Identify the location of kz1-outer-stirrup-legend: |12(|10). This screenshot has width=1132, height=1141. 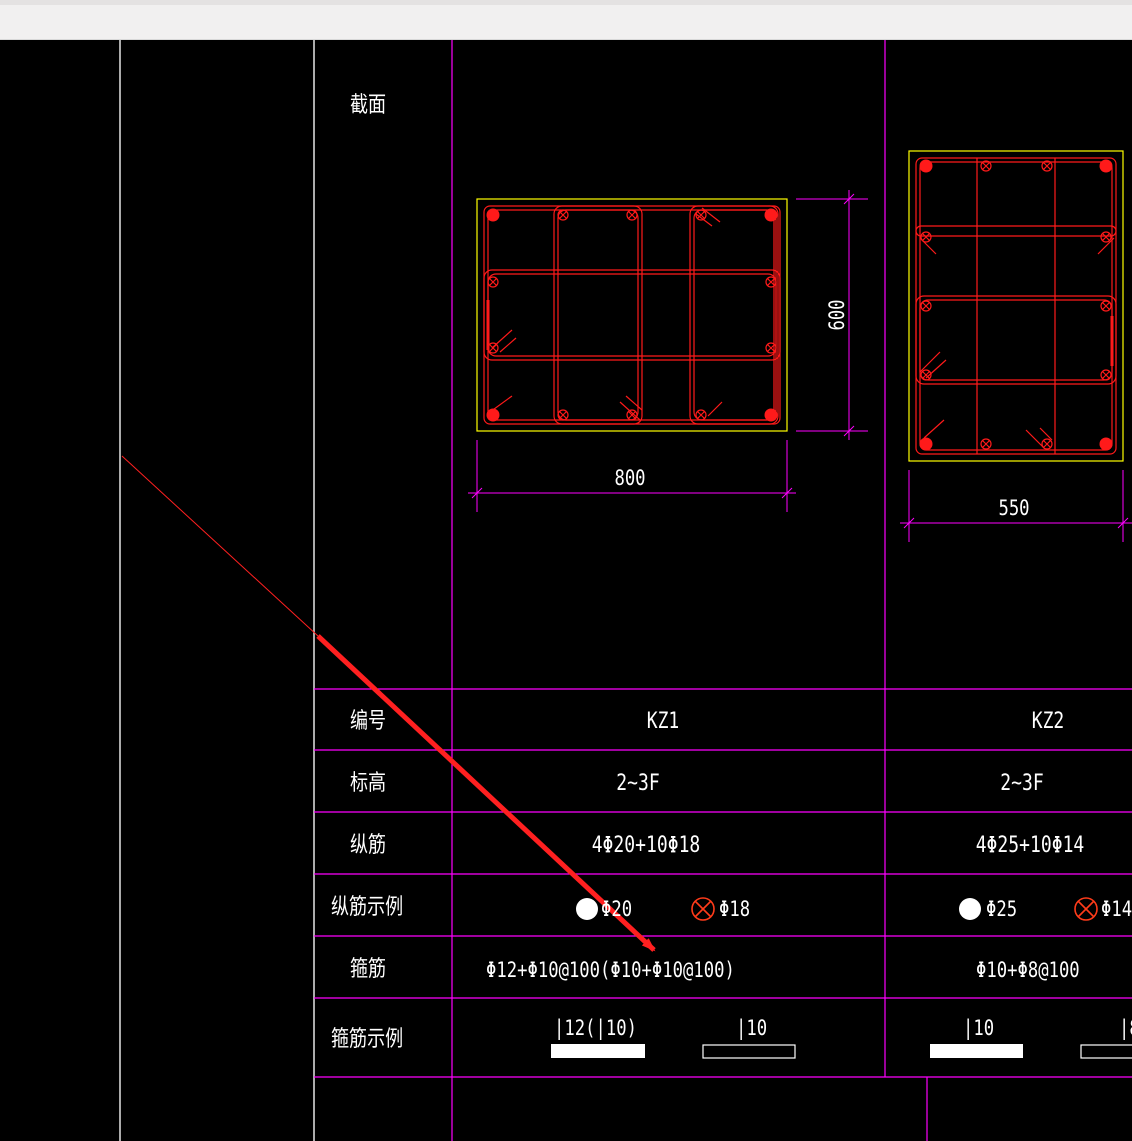
(595, 1028).